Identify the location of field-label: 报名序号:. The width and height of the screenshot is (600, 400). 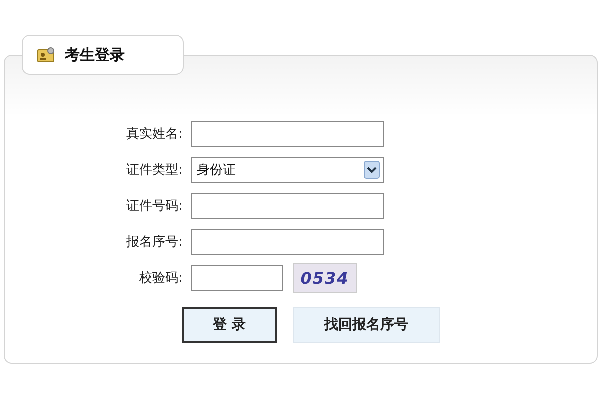
(155, 242).